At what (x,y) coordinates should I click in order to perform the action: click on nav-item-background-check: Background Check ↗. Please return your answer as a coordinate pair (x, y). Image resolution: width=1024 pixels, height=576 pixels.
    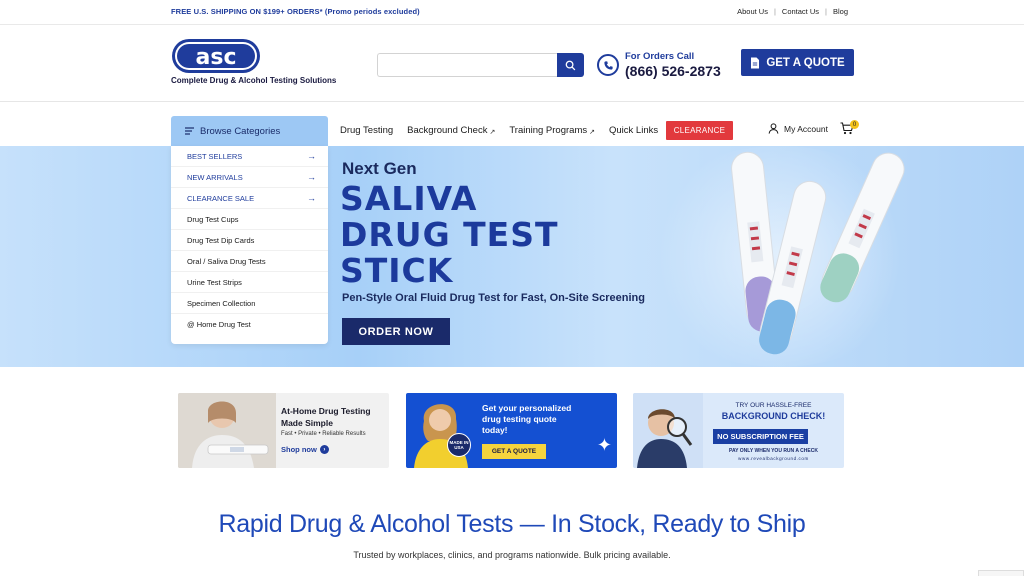
    Looking at the image, I should click on (451, 130).